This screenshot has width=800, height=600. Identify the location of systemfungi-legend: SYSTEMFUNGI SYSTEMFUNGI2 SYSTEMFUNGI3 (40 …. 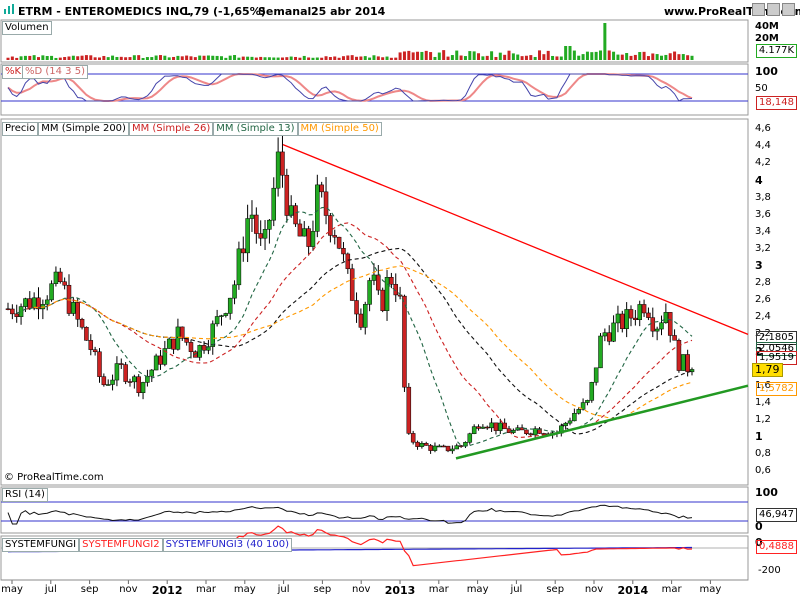
(147, 544).